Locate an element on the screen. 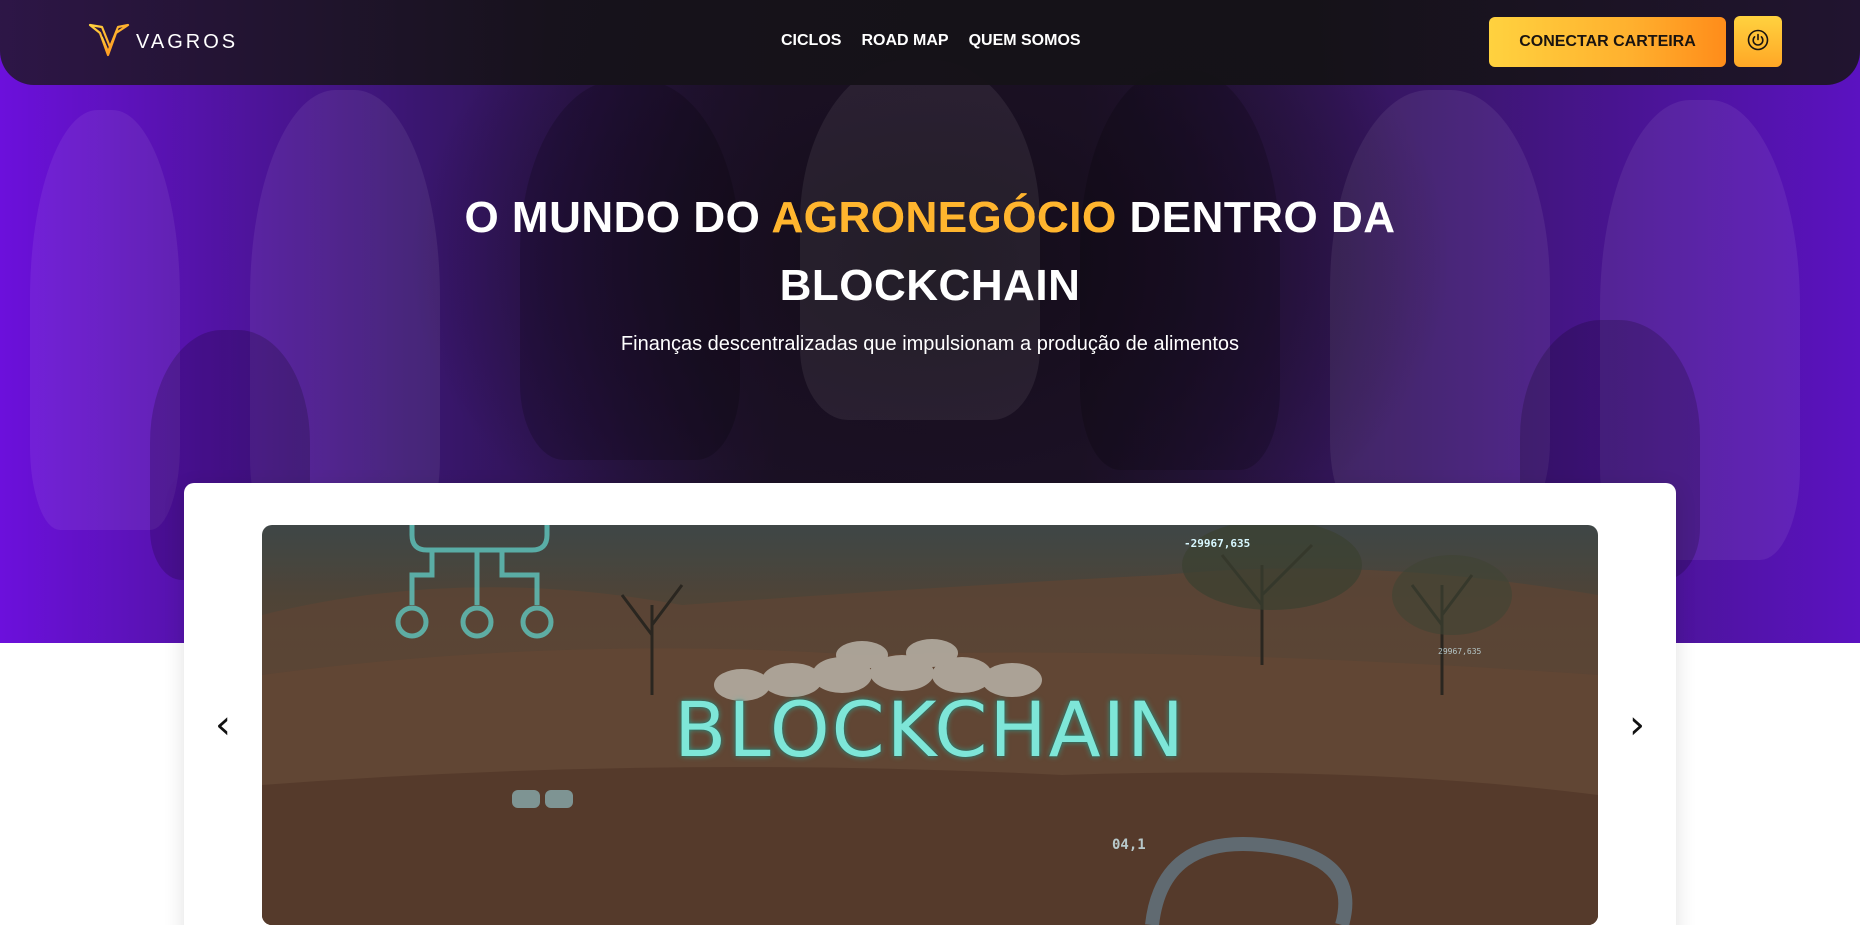 The image size is (1860, 925). hud-readout-top: -29967,635 is located at coordinates (1217, 543).